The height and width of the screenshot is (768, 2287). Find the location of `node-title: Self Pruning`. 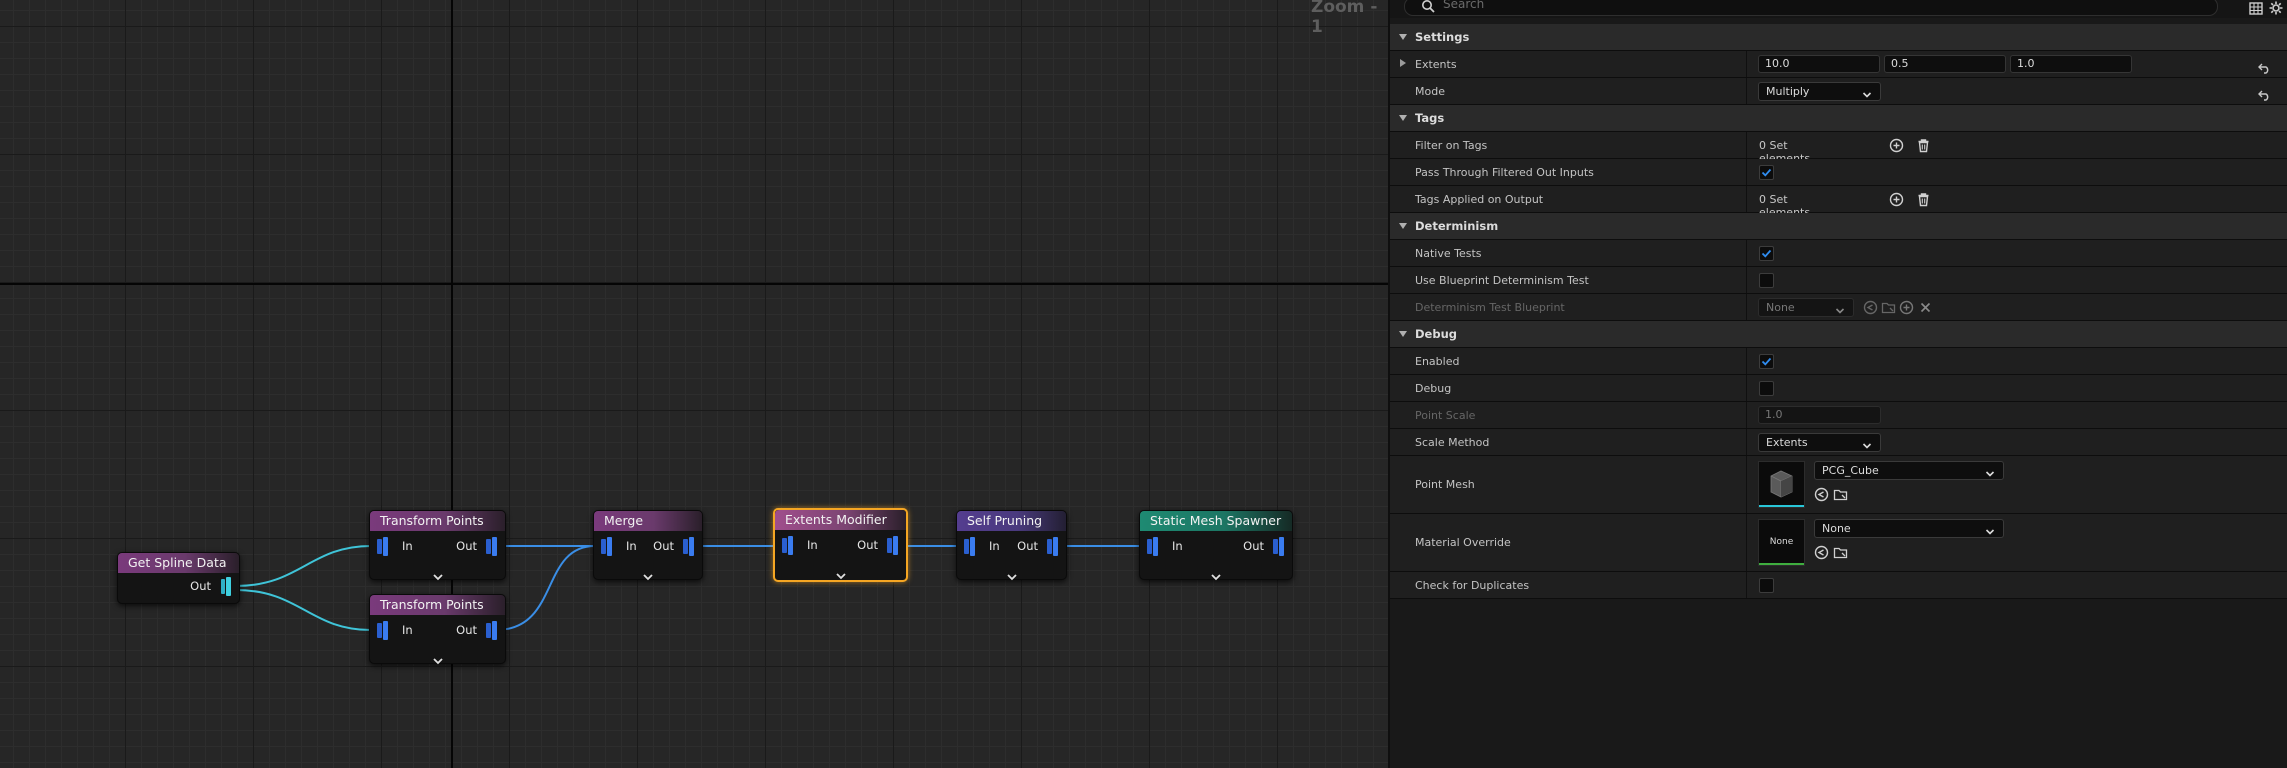

node-title: Self Pruning is located at coordinates (1011, 521).